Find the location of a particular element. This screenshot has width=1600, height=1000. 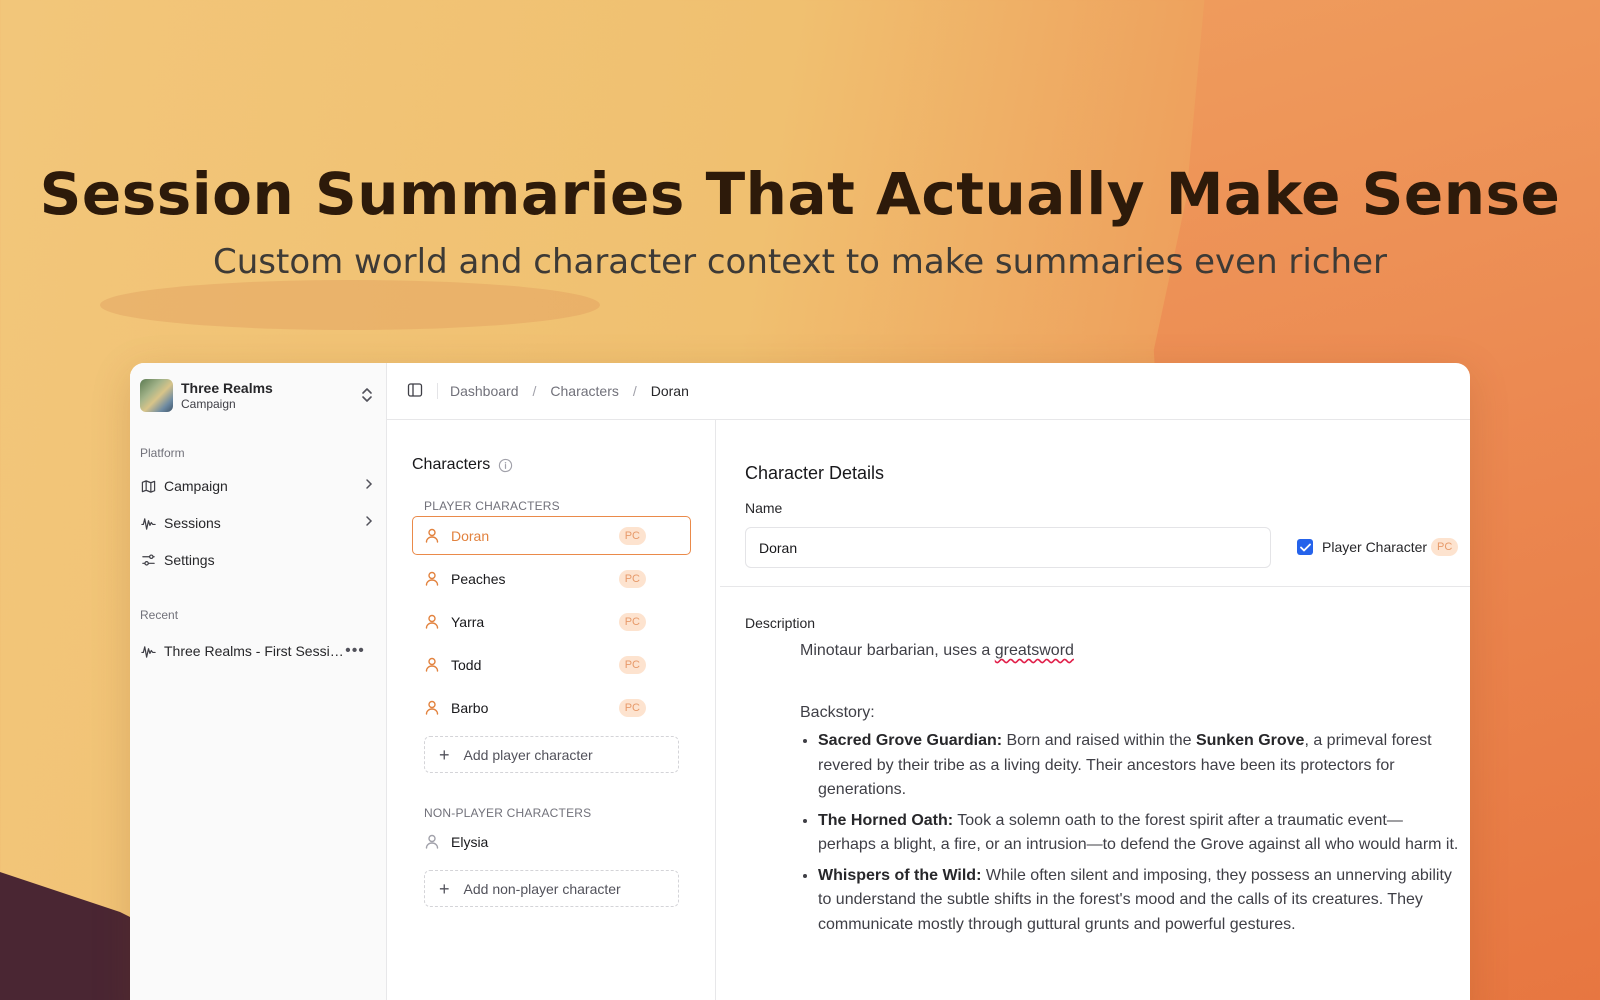

pc-section-label: PLAYER CHARACTERS is located at coordinates (492, 506).